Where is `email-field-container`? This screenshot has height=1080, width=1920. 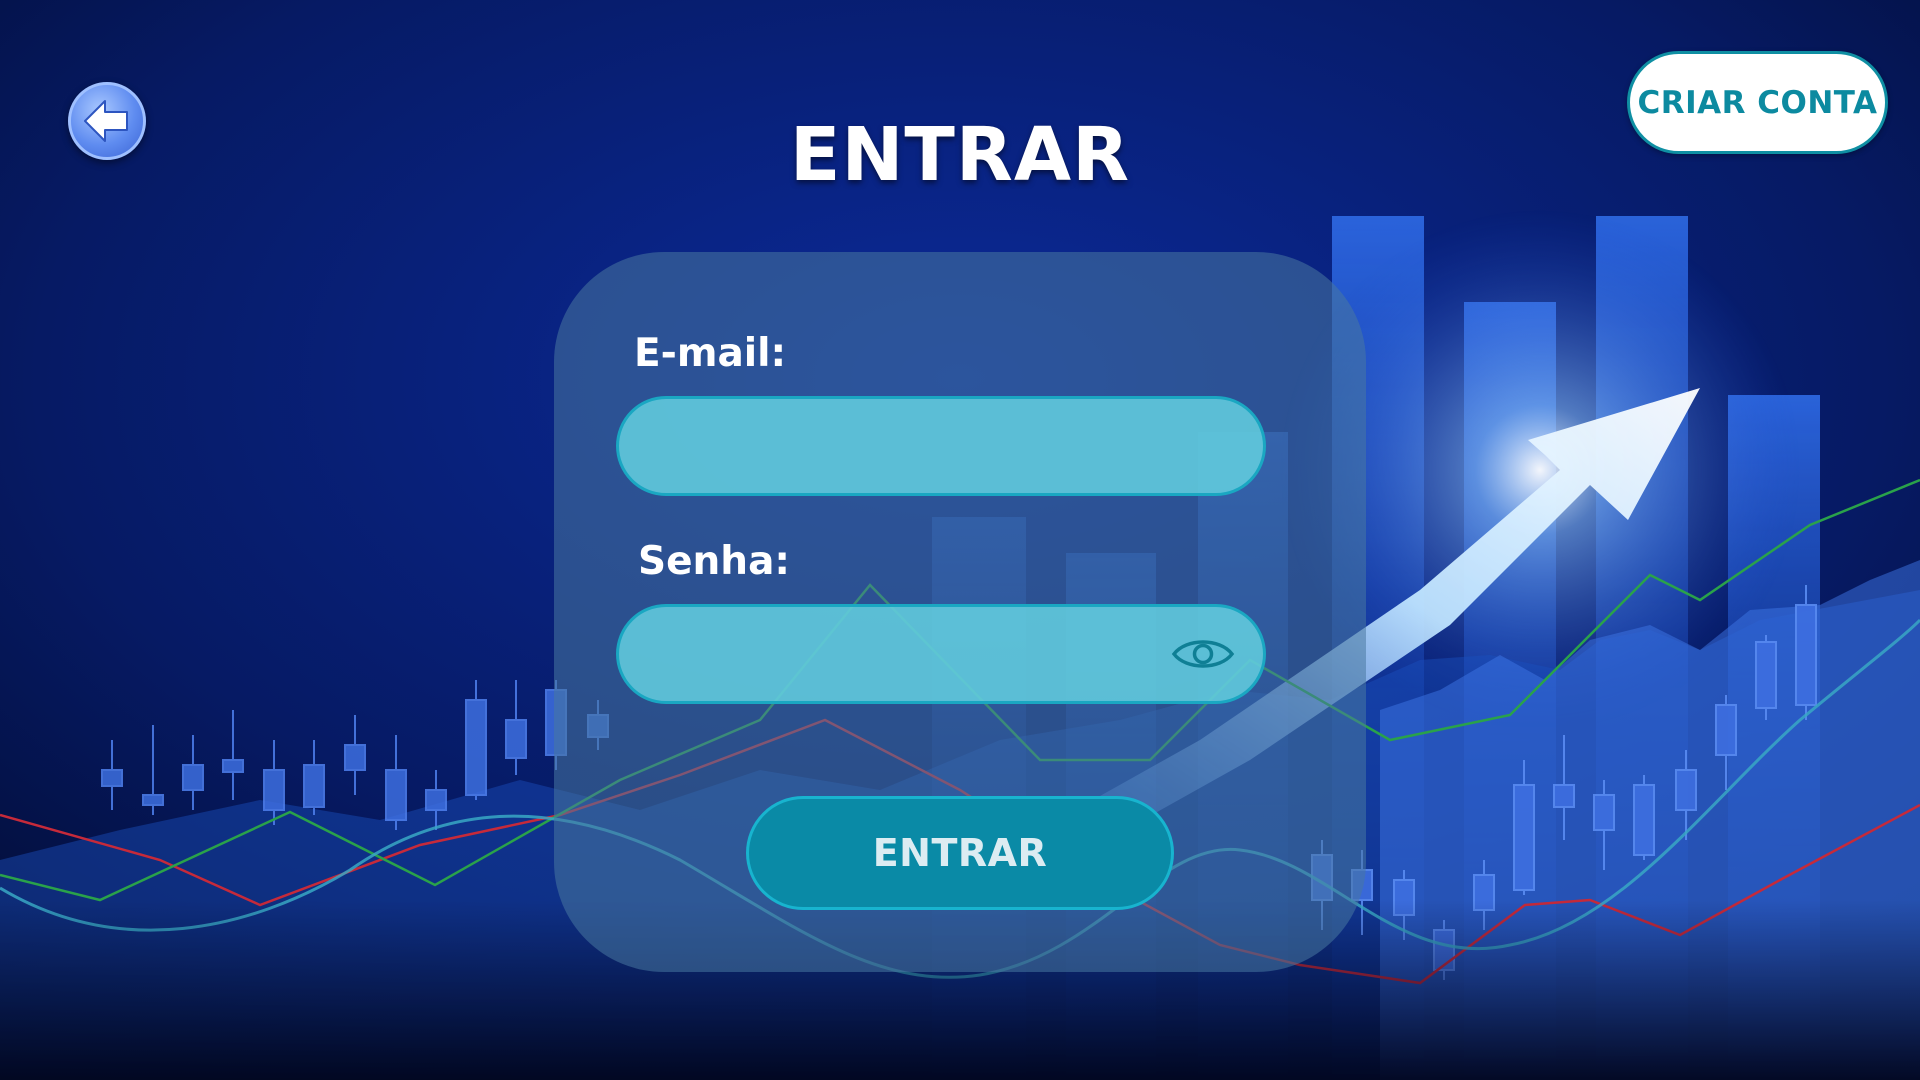
email-field-container is located at coordinates (941, 446).